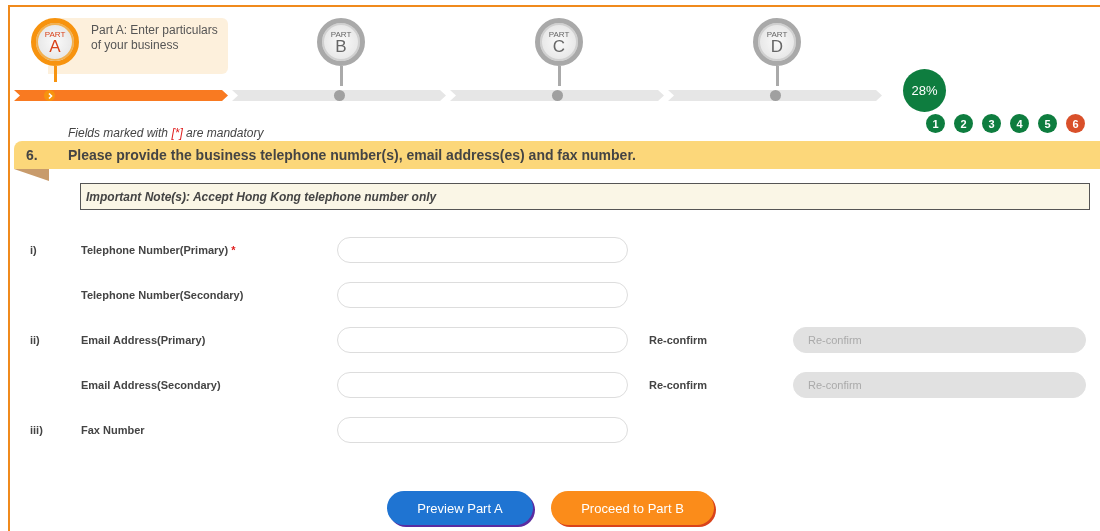 The width and height of the screenshot is (1100, 531). What do you see at coordinates (36, 430) in the screenshot?
I see `item-index: iii)` at bounding box center [36, 430].